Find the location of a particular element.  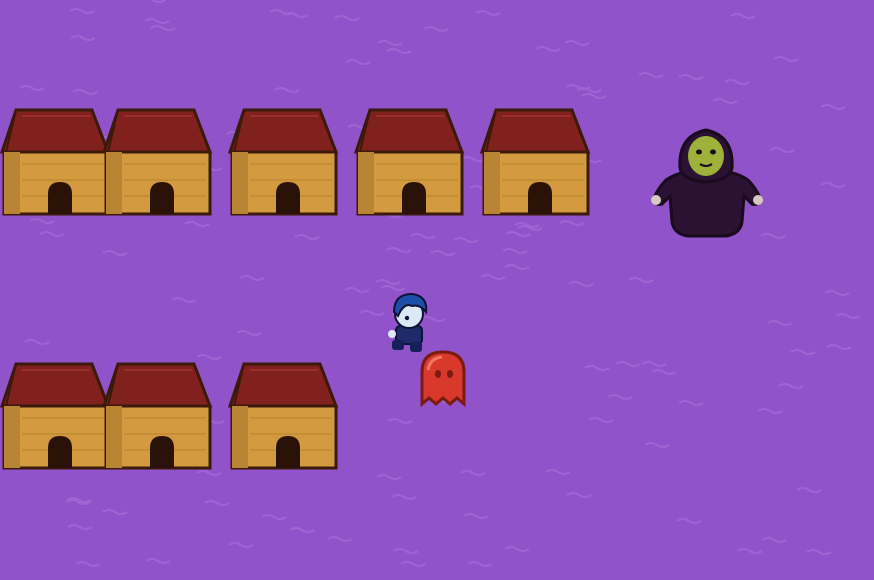

hooded-figure-icon is located at coordinates (706, 181).